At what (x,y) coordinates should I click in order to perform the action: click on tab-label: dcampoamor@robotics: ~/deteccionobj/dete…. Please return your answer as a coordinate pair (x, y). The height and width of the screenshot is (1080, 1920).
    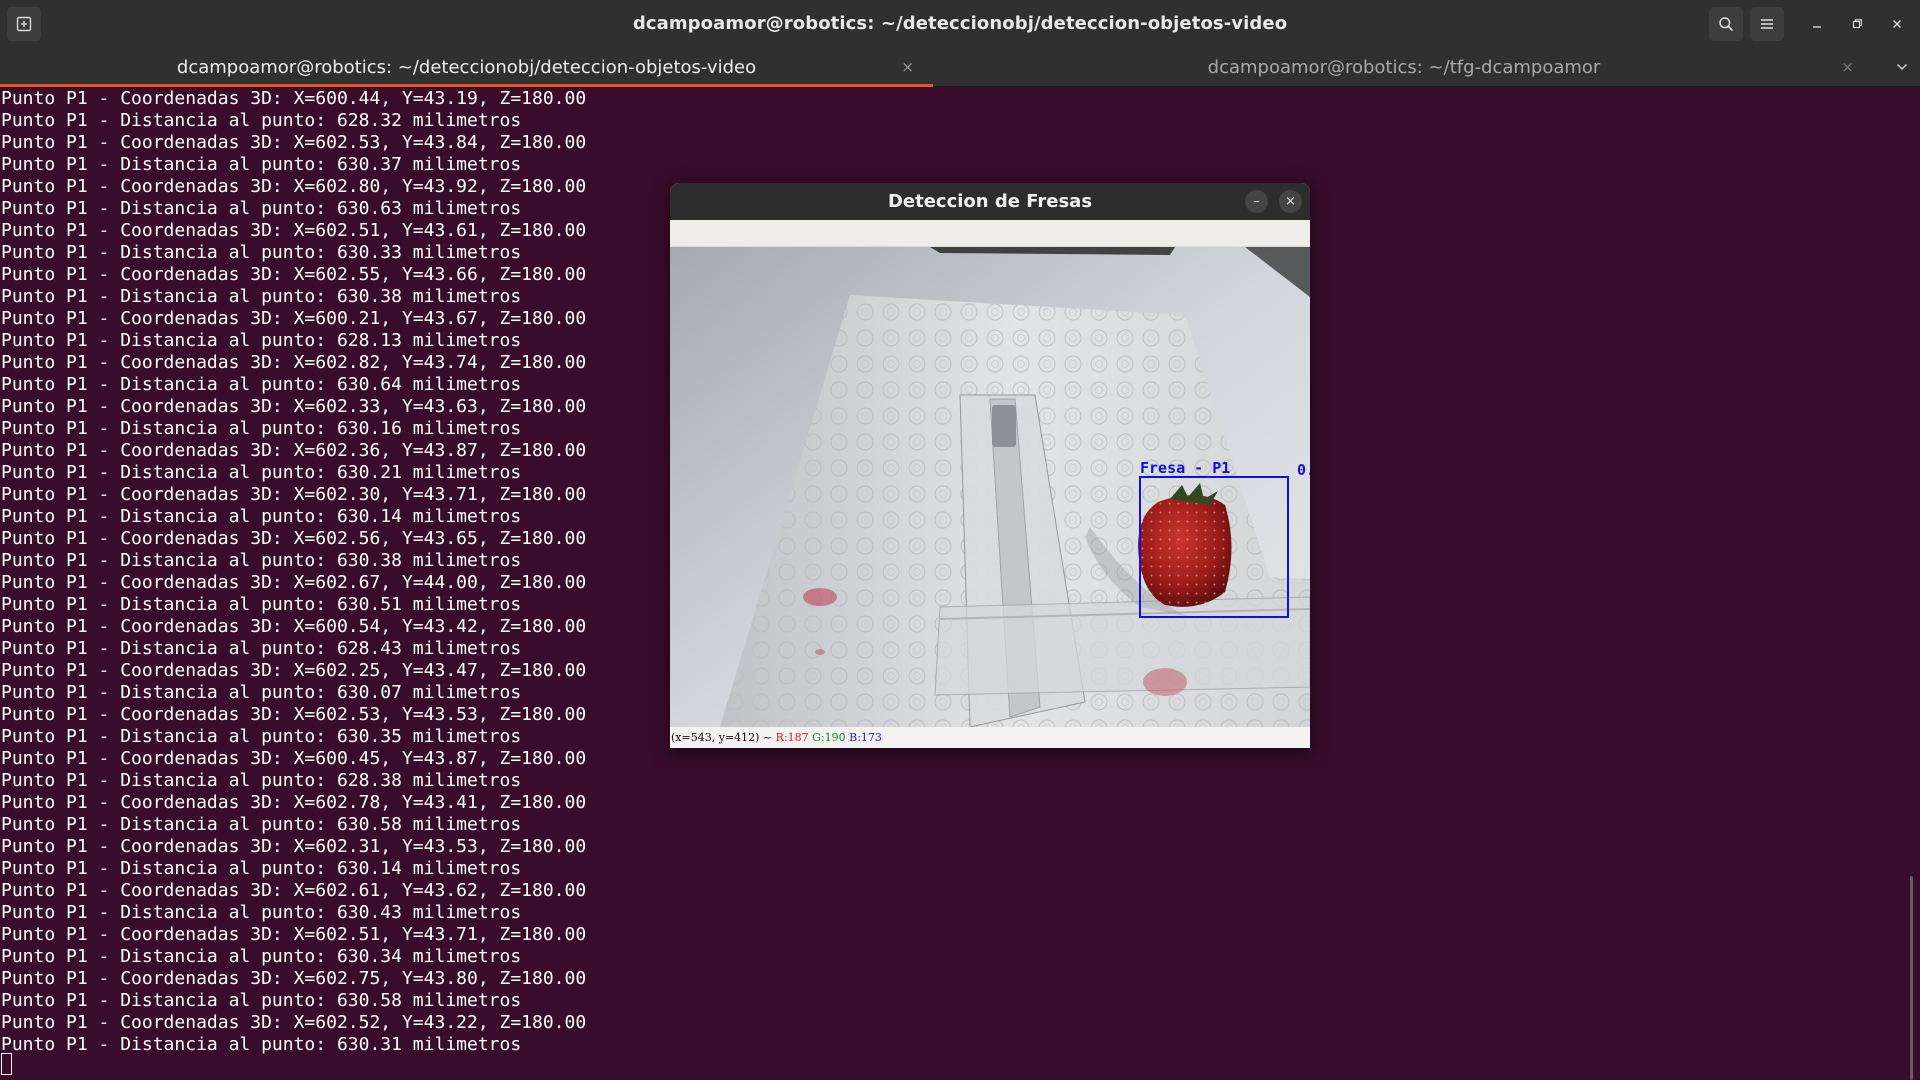
    Looking at the image, I should click on (466, 67).